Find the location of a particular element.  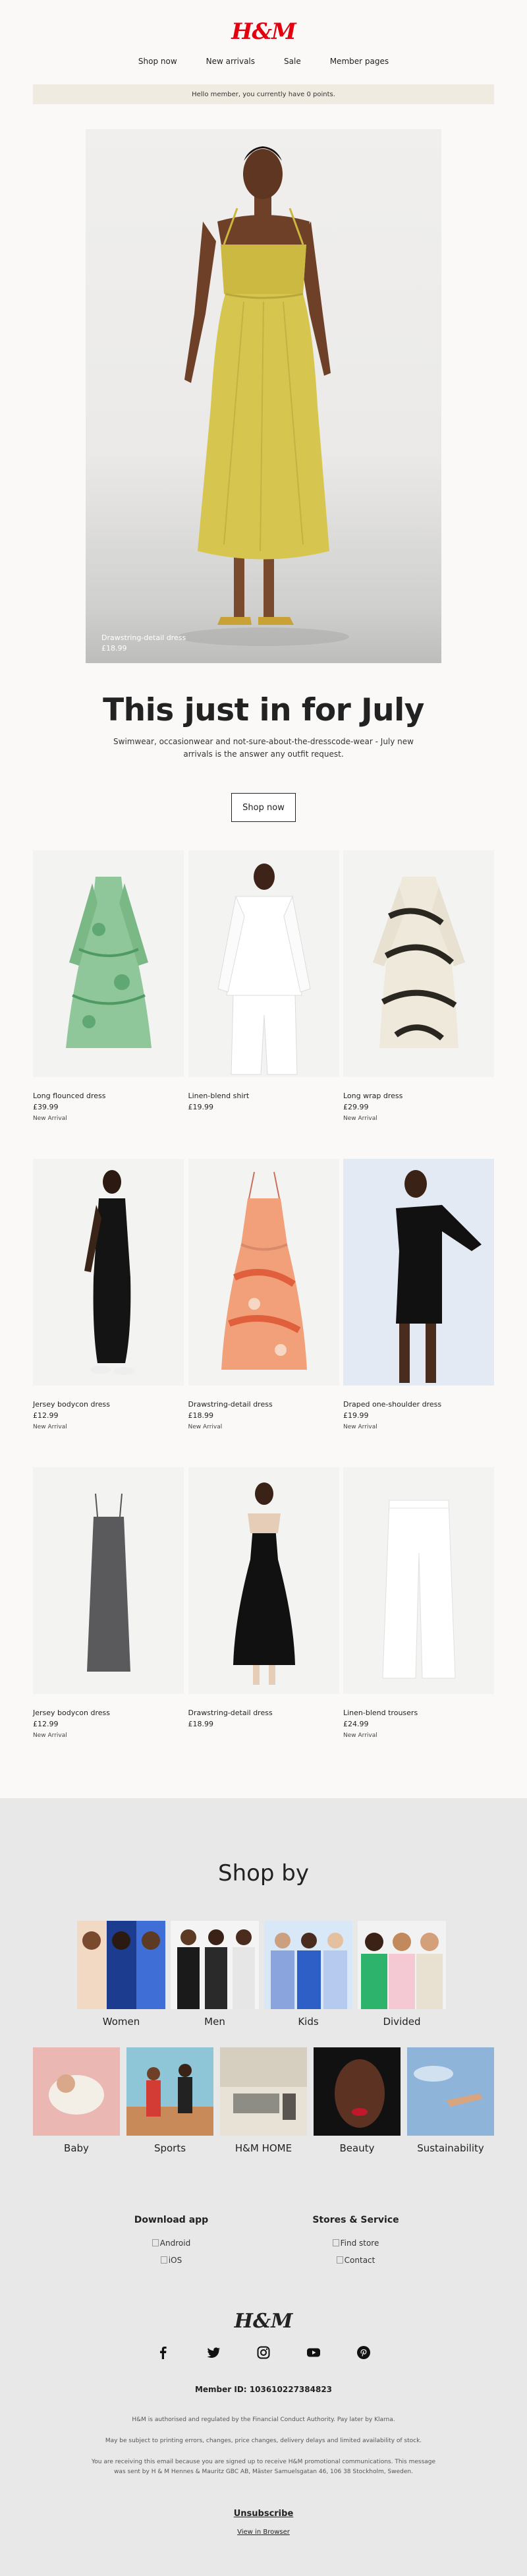

category-sports: Sports is located at coordinates (169, 2101).